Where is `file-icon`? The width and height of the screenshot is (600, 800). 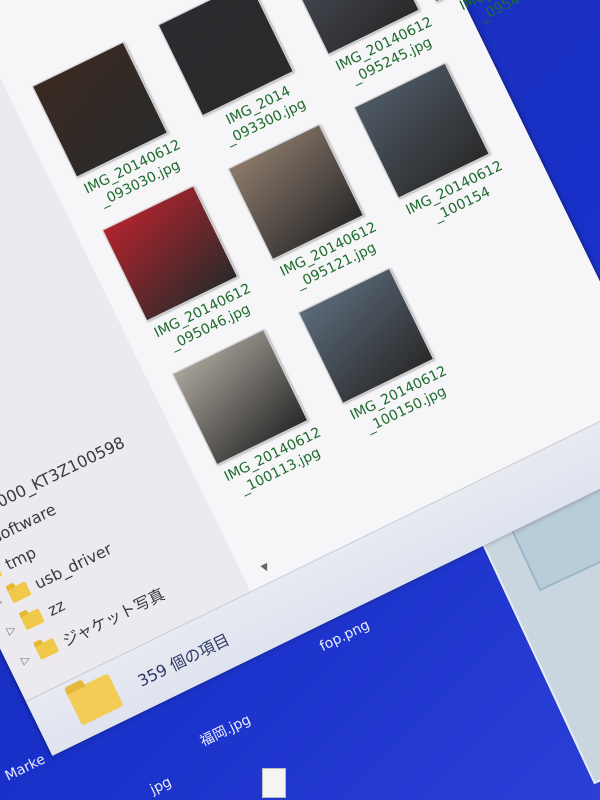 file-icon is located at coordinates (274, 783).